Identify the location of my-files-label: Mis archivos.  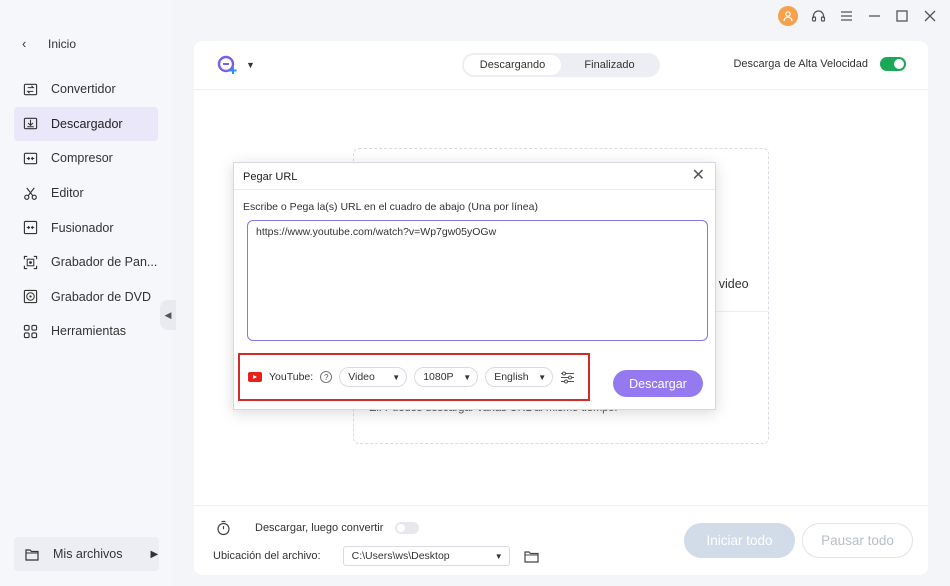
(88, 554).